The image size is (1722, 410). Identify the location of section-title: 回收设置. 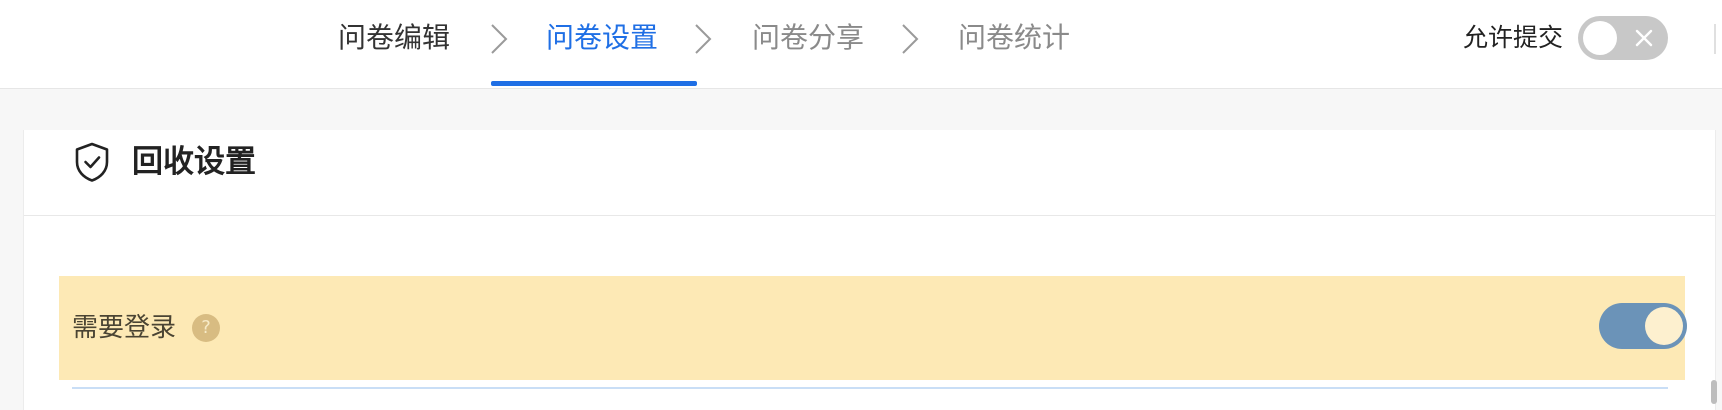
(194, 162).